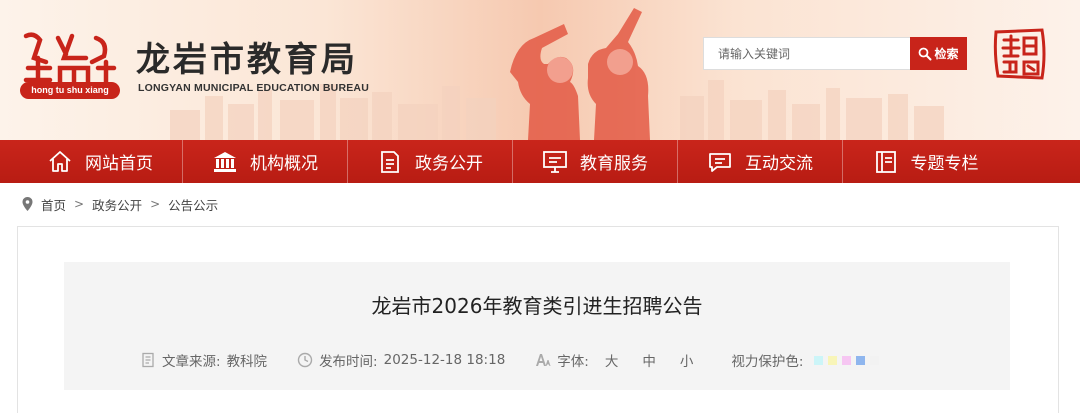  I want to click on eye-care-swatch-yellow, so click(833, 360).